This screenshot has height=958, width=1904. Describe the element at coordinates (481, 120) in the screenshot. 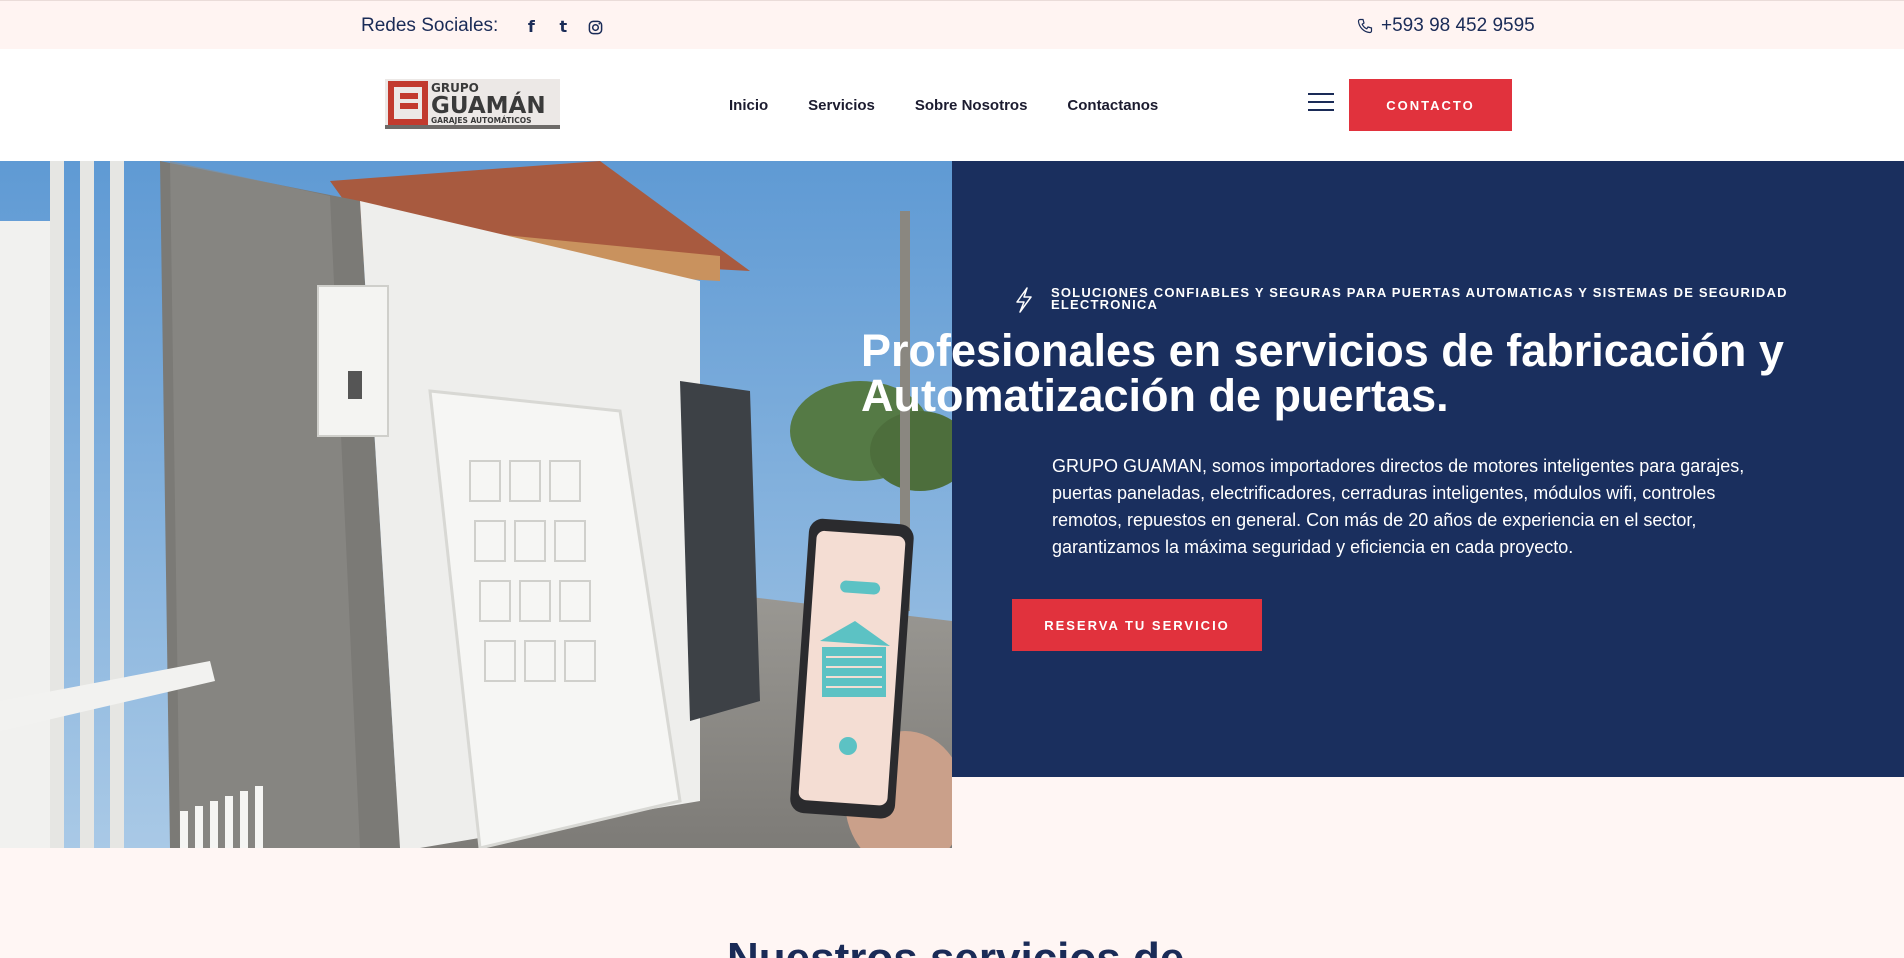

I see `svg-text: GARAJES AUTOMÁTICOS` at that location.